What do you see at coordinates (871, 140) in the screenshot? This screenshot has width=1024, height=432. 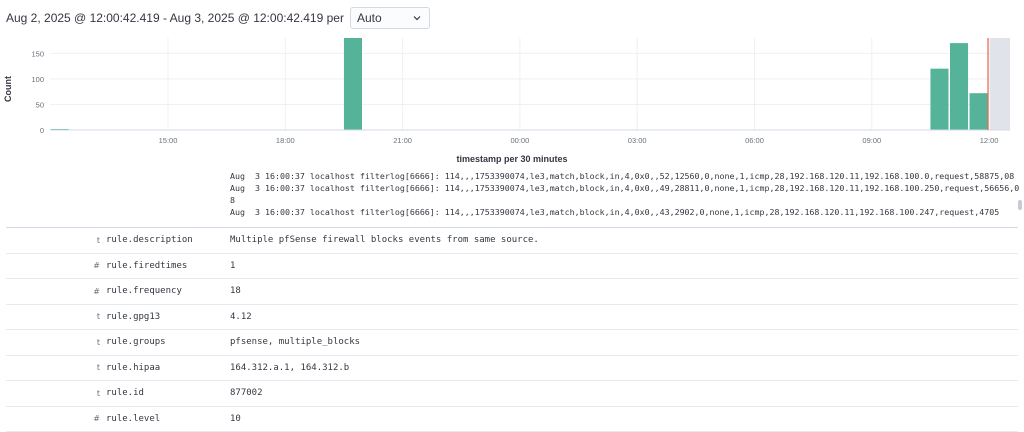 I see `x-tick-label: 09:00` at bounding box center [871, 140].